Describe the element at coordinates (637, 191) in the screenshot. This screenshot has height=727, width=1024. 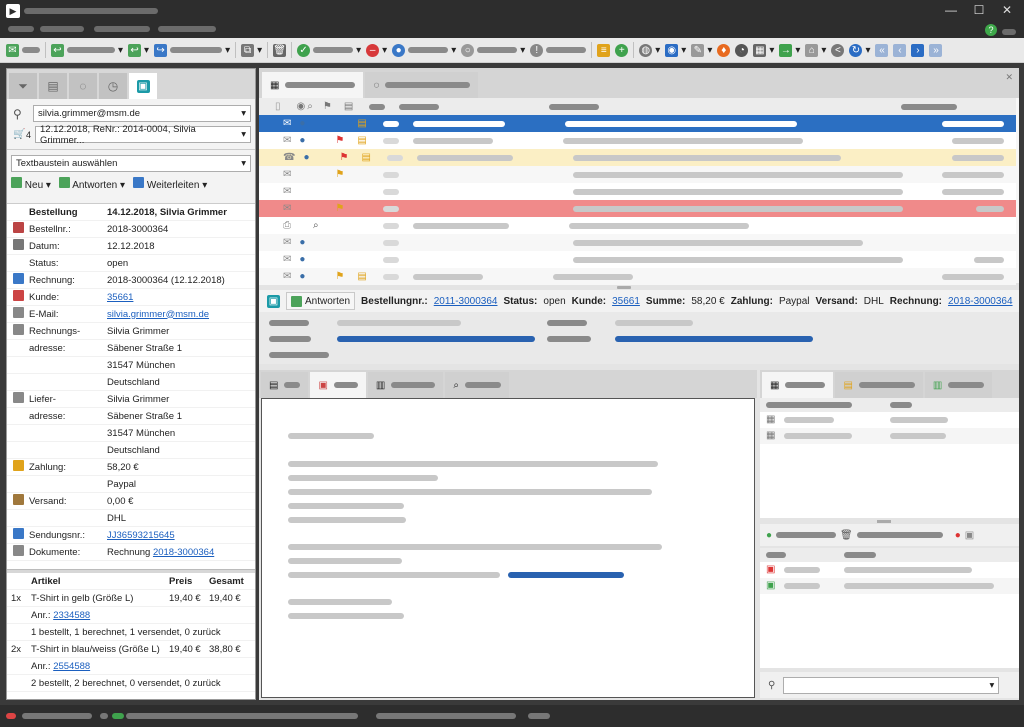
I see `table-row: ✉` at that location.